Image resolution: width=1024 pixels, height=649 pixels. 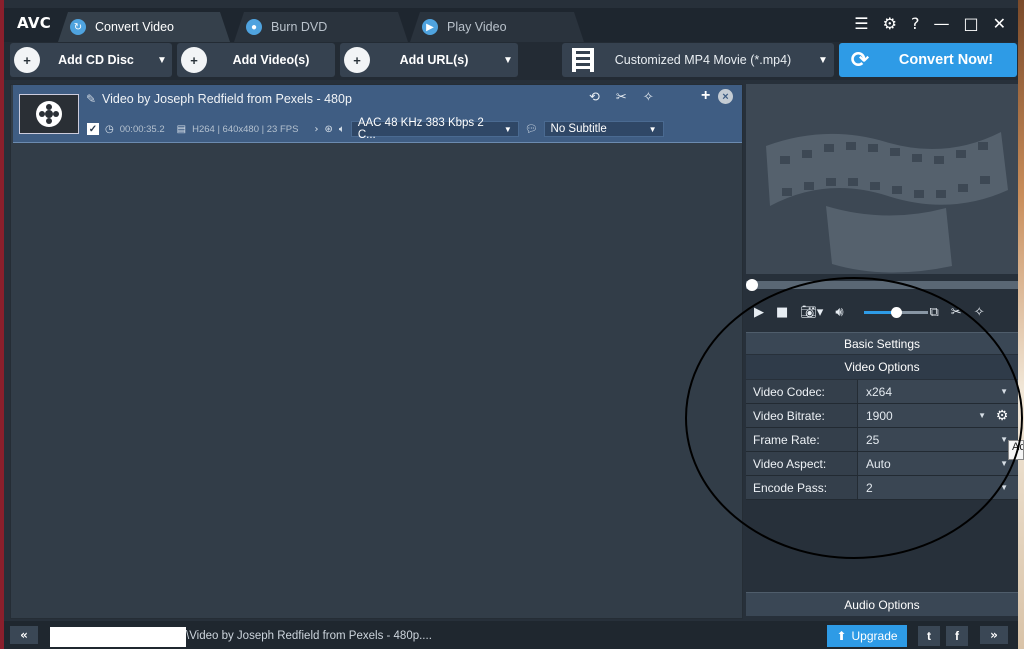 I want to click on encode-pass-select: 2 ▼, so click(x=938, y=487).